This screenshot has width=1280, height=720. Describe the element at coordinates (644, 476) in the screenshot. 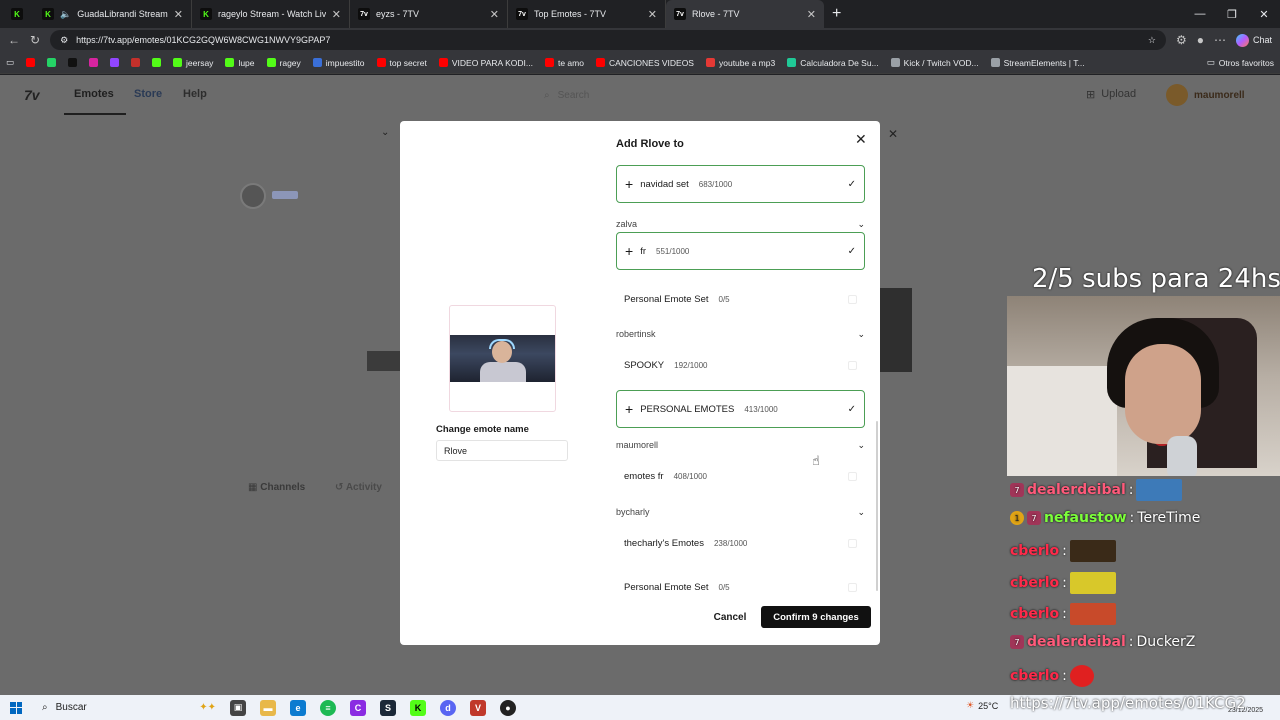

I see `set-name: emotes fr` at that location.